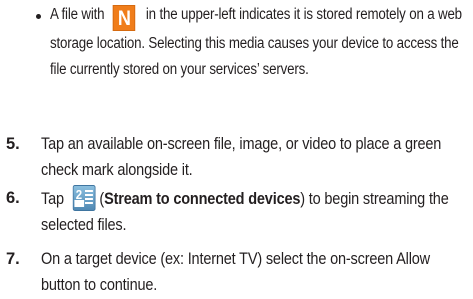  Describe the element at coordinates (124, 18) in the screenshot. I see `remote-storage-icon: N` at that location.